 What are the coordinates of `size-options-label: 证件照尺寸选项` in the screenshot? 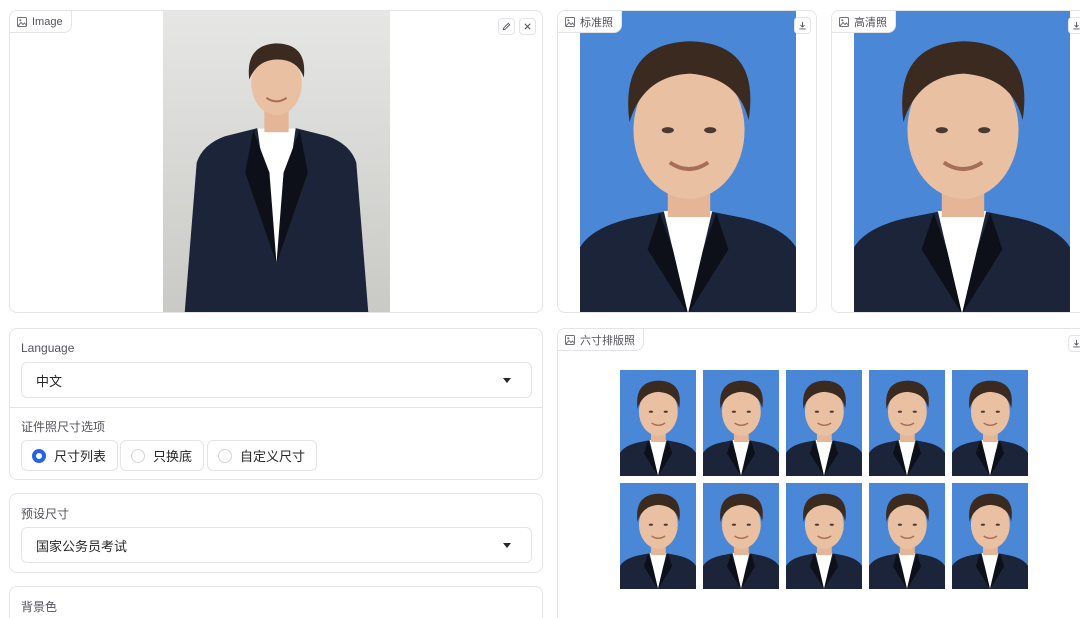 It's located at (63, 427).